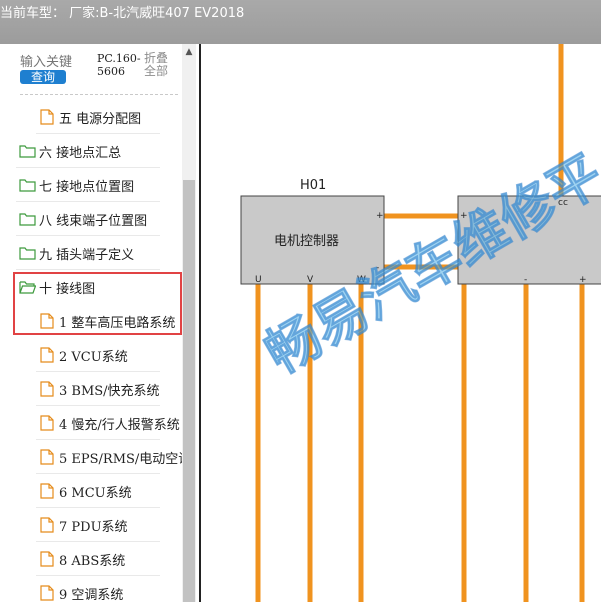  I want to click on search-input, so click(57, 62).